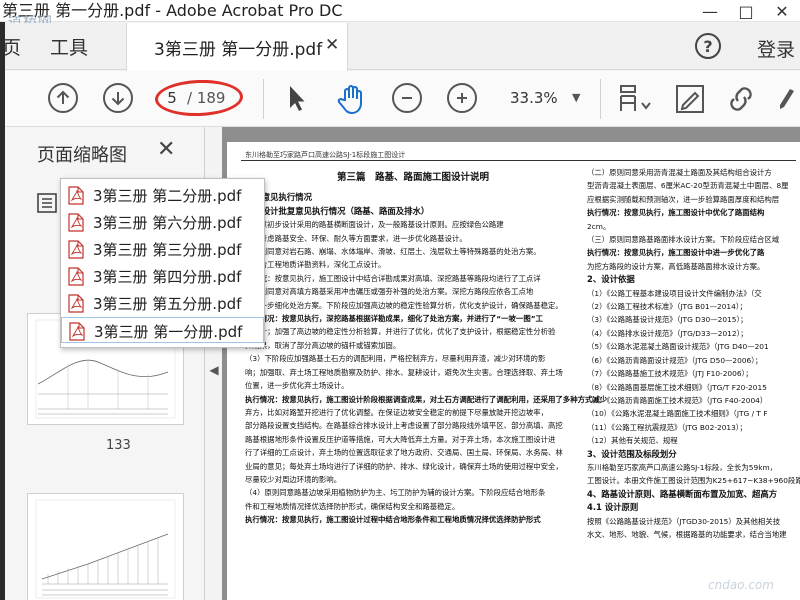 This screenshot has width=800, height=600. Describe the element at coordinates (278, 197) in the screenshot. I see `text-line: 审查意见执行情况` at that location.